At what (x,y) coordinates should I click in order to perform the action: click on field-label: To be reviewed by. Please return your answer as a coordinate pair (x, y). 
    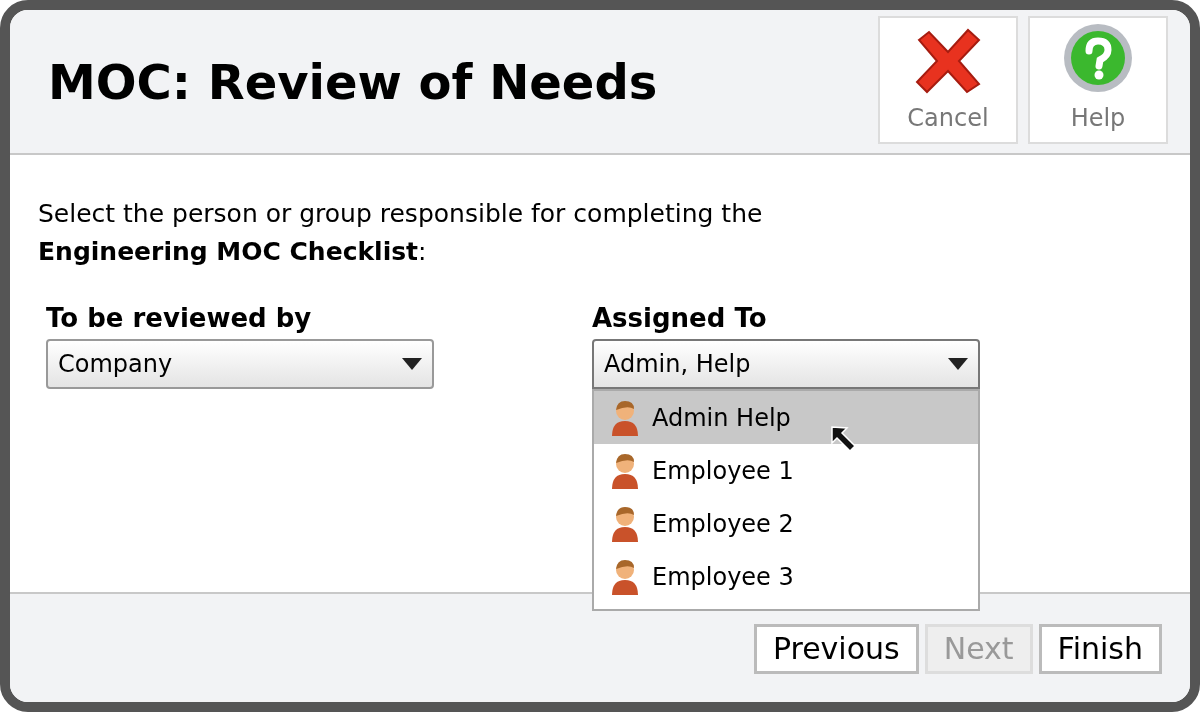
    Looking at the image, I should click on (179, 318).